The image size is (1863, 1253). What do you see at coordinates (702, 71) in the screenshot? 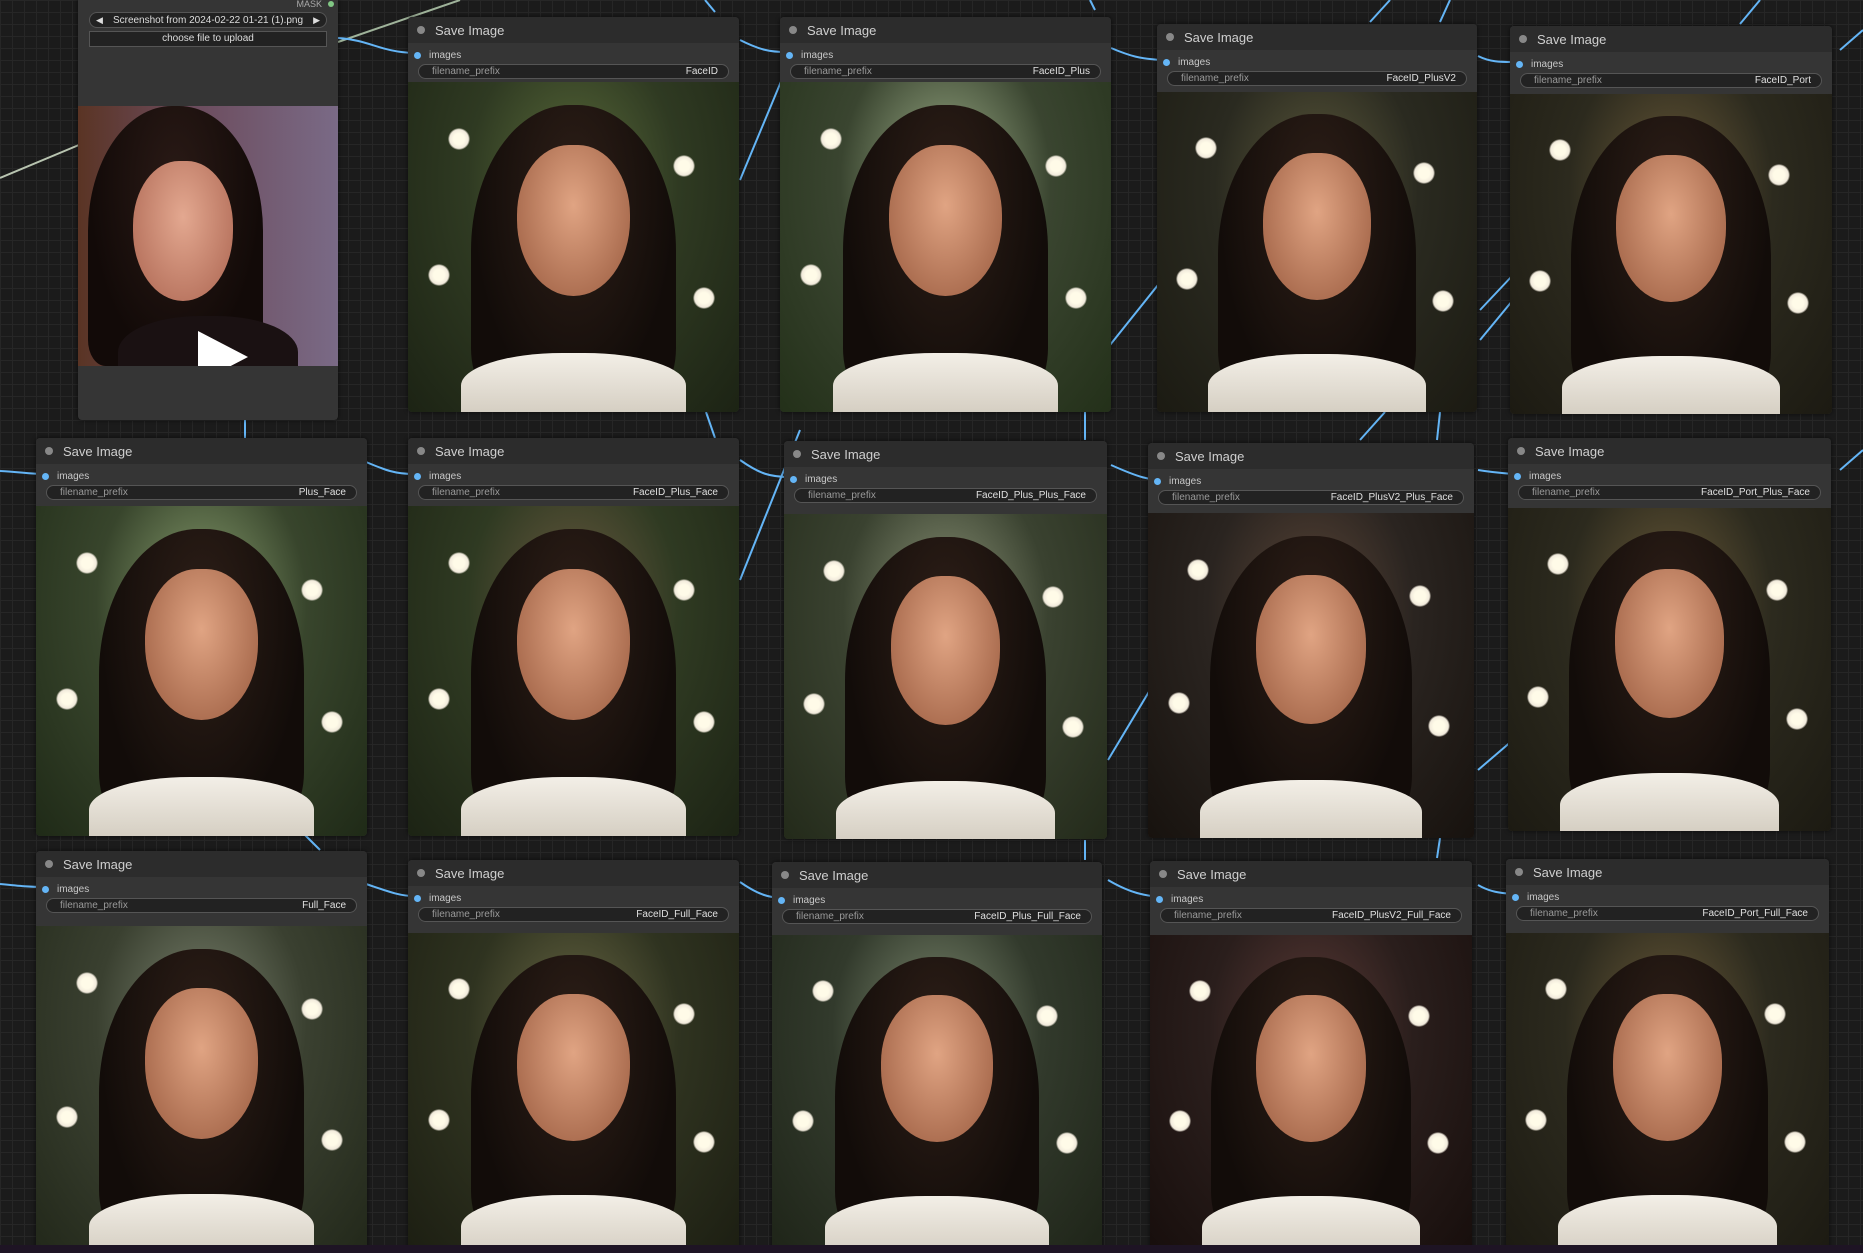
I see `filename-prefix-value: FaceID` at bounding box center [702, 71].